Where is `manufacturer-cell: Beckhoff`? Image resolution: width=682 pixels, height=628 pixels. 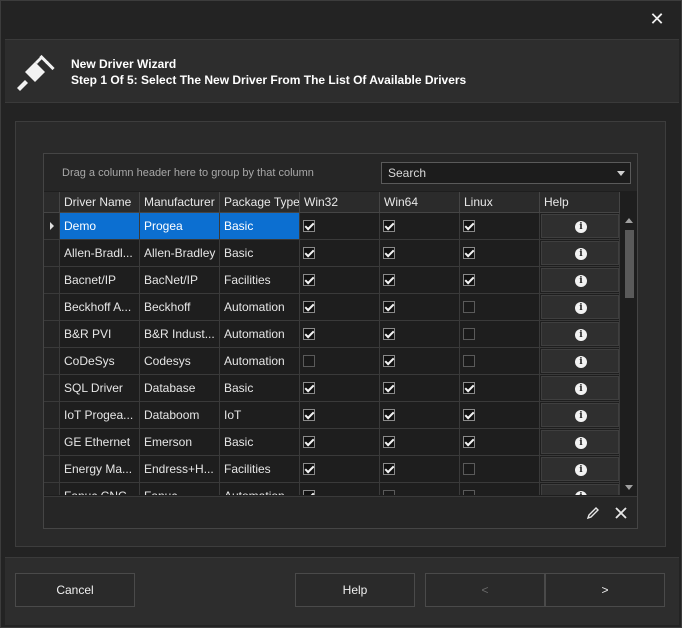 manufacturer-cell: Beckhoff is located at coordinates (180, 307).